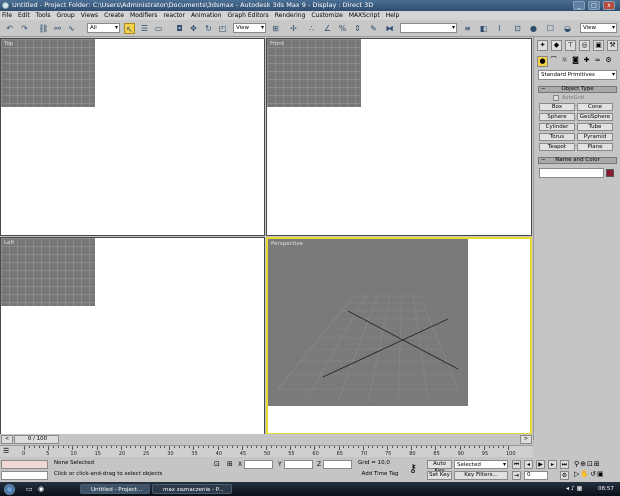 The image size is (620, 496). Describe the element at coordinates (380, 475) in the screenshot. I see `add-time-tag-button: Add Time Tag` at that location.